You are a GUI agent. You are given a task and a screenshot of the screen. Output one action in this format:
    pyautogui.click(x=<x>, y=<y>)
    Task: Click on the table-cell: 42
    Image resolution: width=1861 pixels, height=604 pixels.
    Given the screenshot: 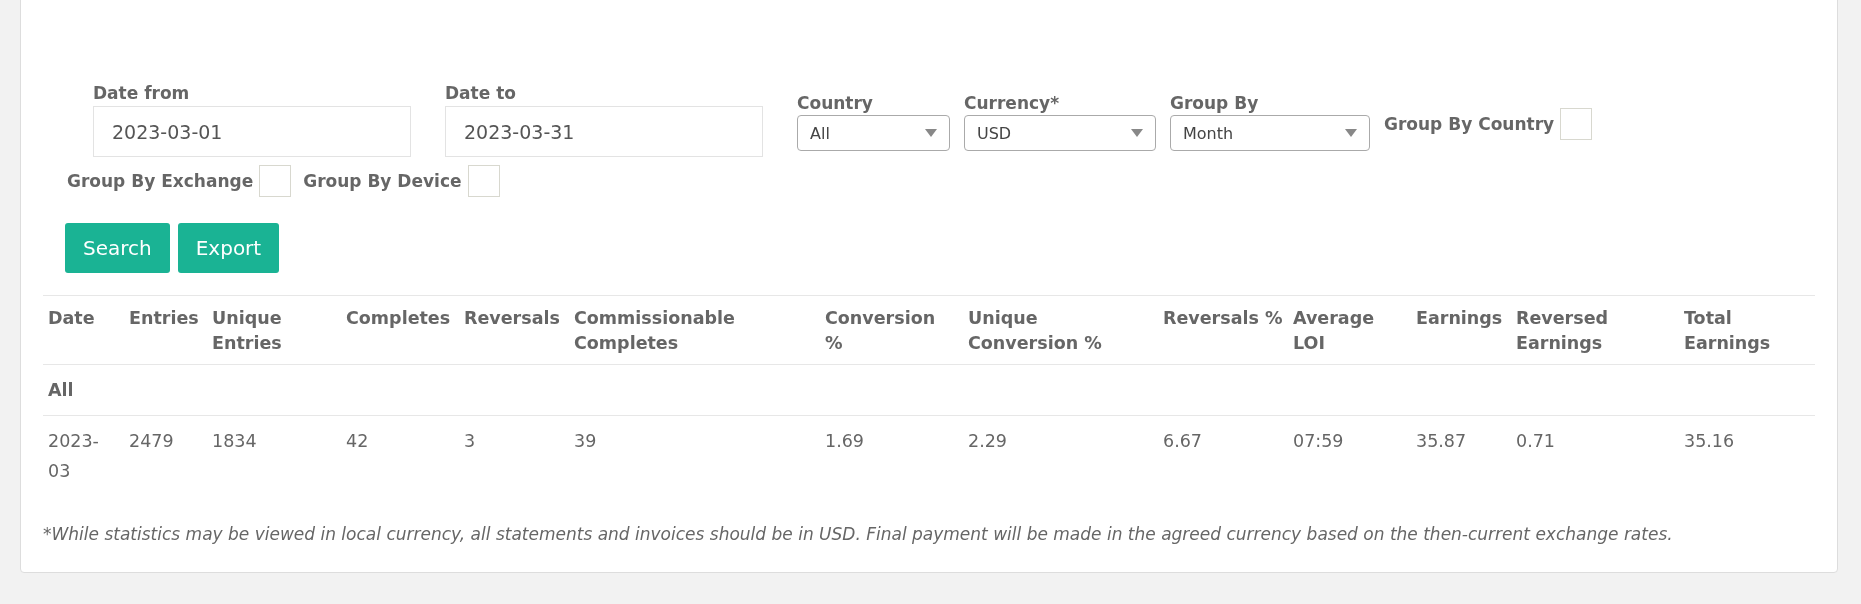 What is the action you would take?
    pyautogui.click(x=400, y=455)
    